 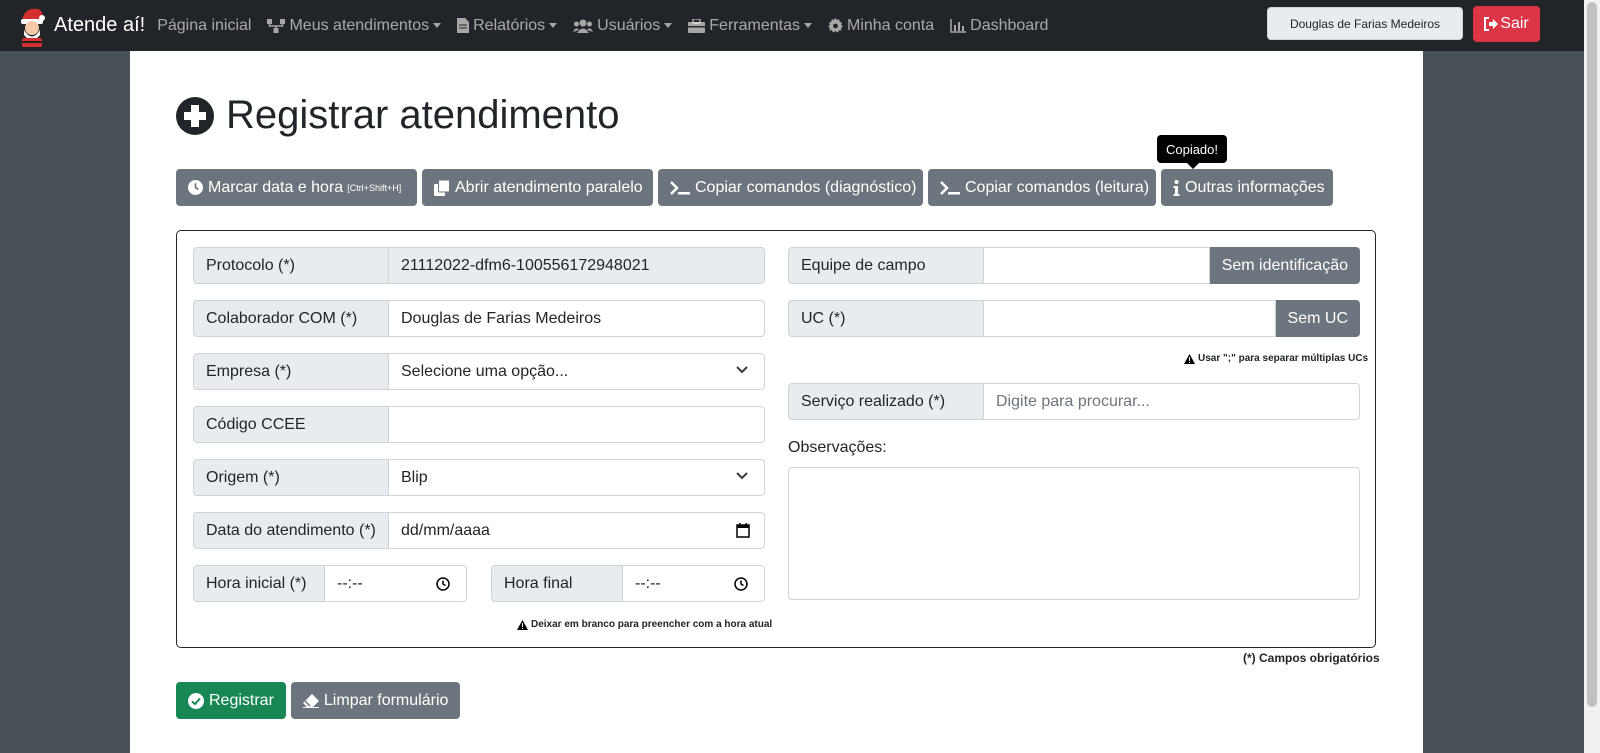 What do you see at coordinates (291, 424) in the screenshot?
I see `codigo-ccee-label: Código CCEE` at bounding box center [291, 424].